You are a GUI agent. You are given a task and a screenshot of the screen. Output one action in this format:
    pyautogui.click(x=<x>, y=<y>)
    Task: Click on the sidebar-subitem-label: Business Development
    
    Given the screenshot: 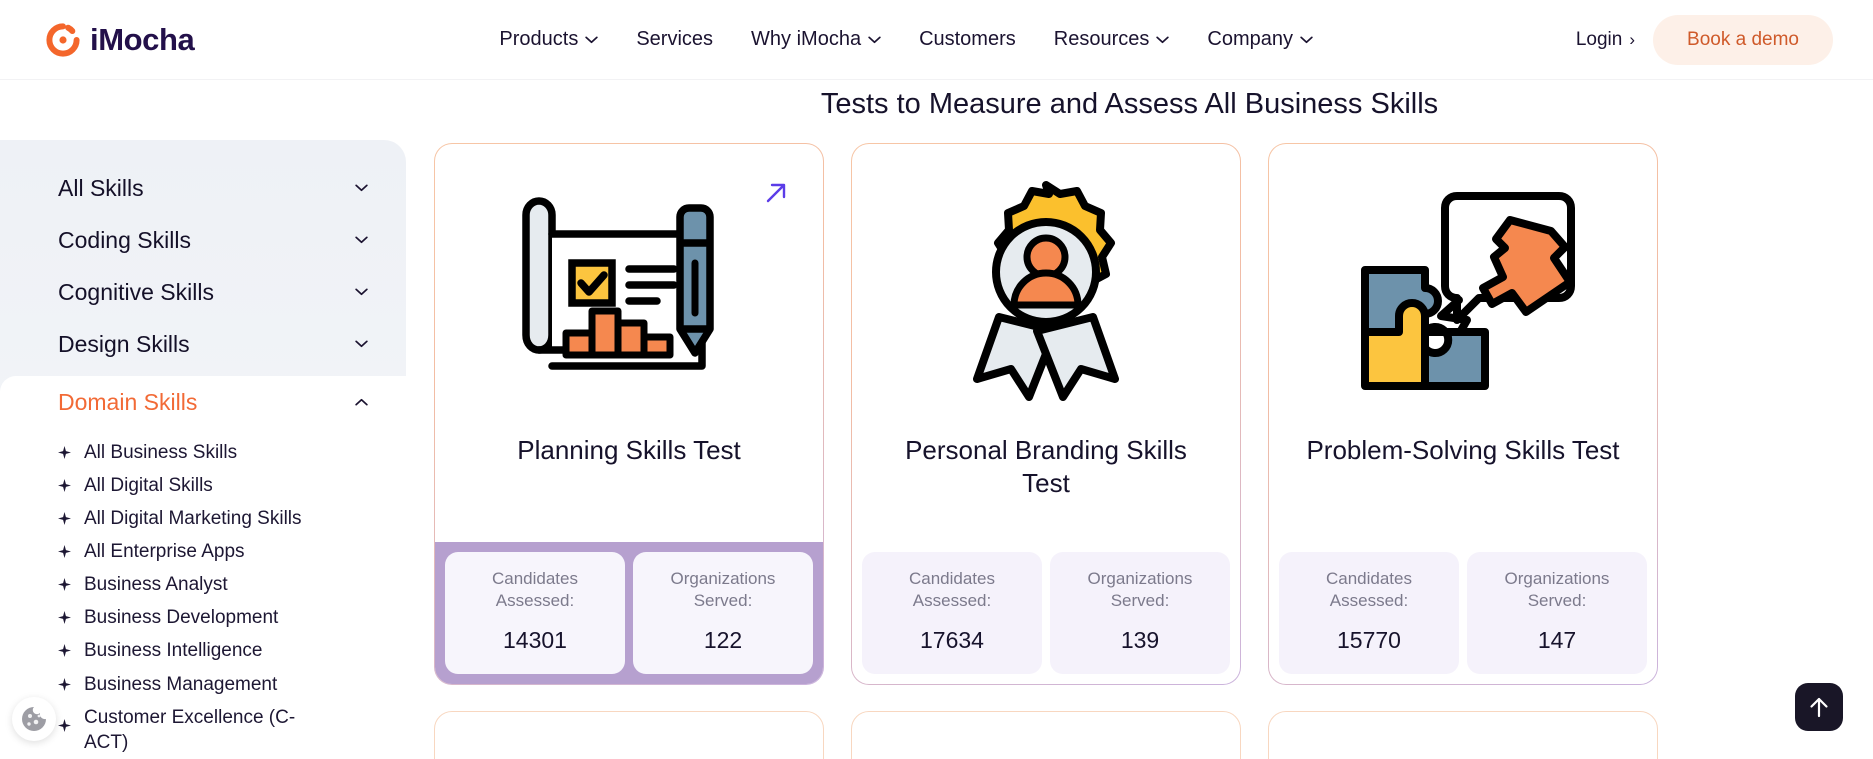 What is the action you would take?
    pyautogui.click(x=181, y=618)
    